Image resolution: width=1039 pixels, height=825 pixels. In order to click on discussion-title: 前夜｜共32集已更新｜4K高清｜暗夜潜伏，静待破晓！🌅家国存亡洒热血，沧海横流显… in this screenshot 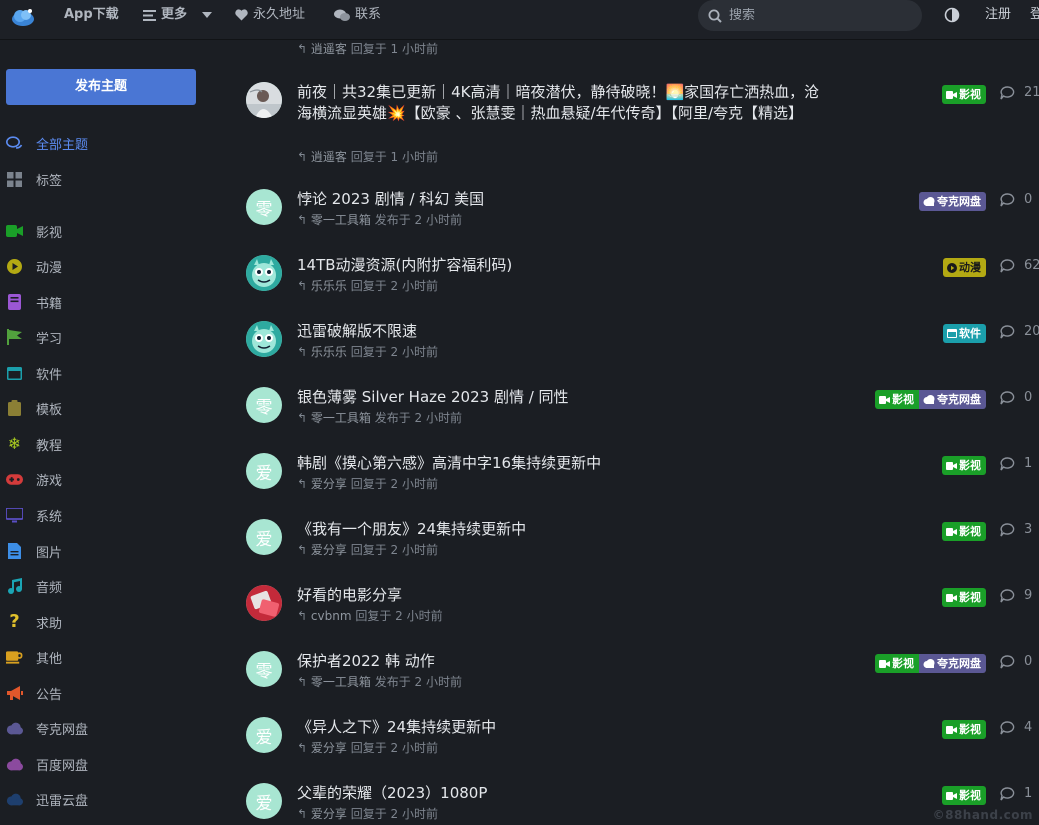, I will do `click(561, 103)`.